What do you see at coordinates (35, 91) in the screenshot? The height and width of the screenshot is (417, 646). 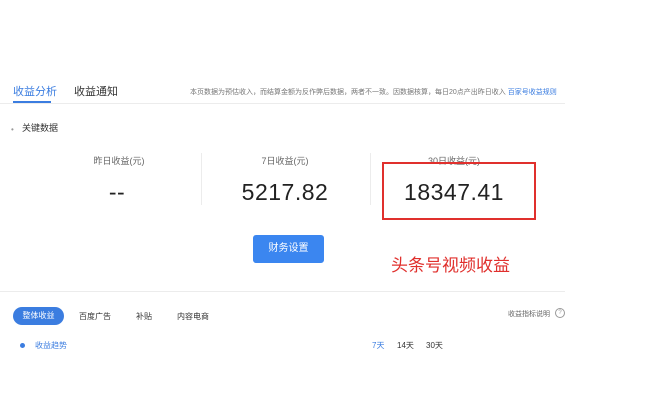 I see `tab-income-analysis: 收益分析` at bounding box center [35, 91].